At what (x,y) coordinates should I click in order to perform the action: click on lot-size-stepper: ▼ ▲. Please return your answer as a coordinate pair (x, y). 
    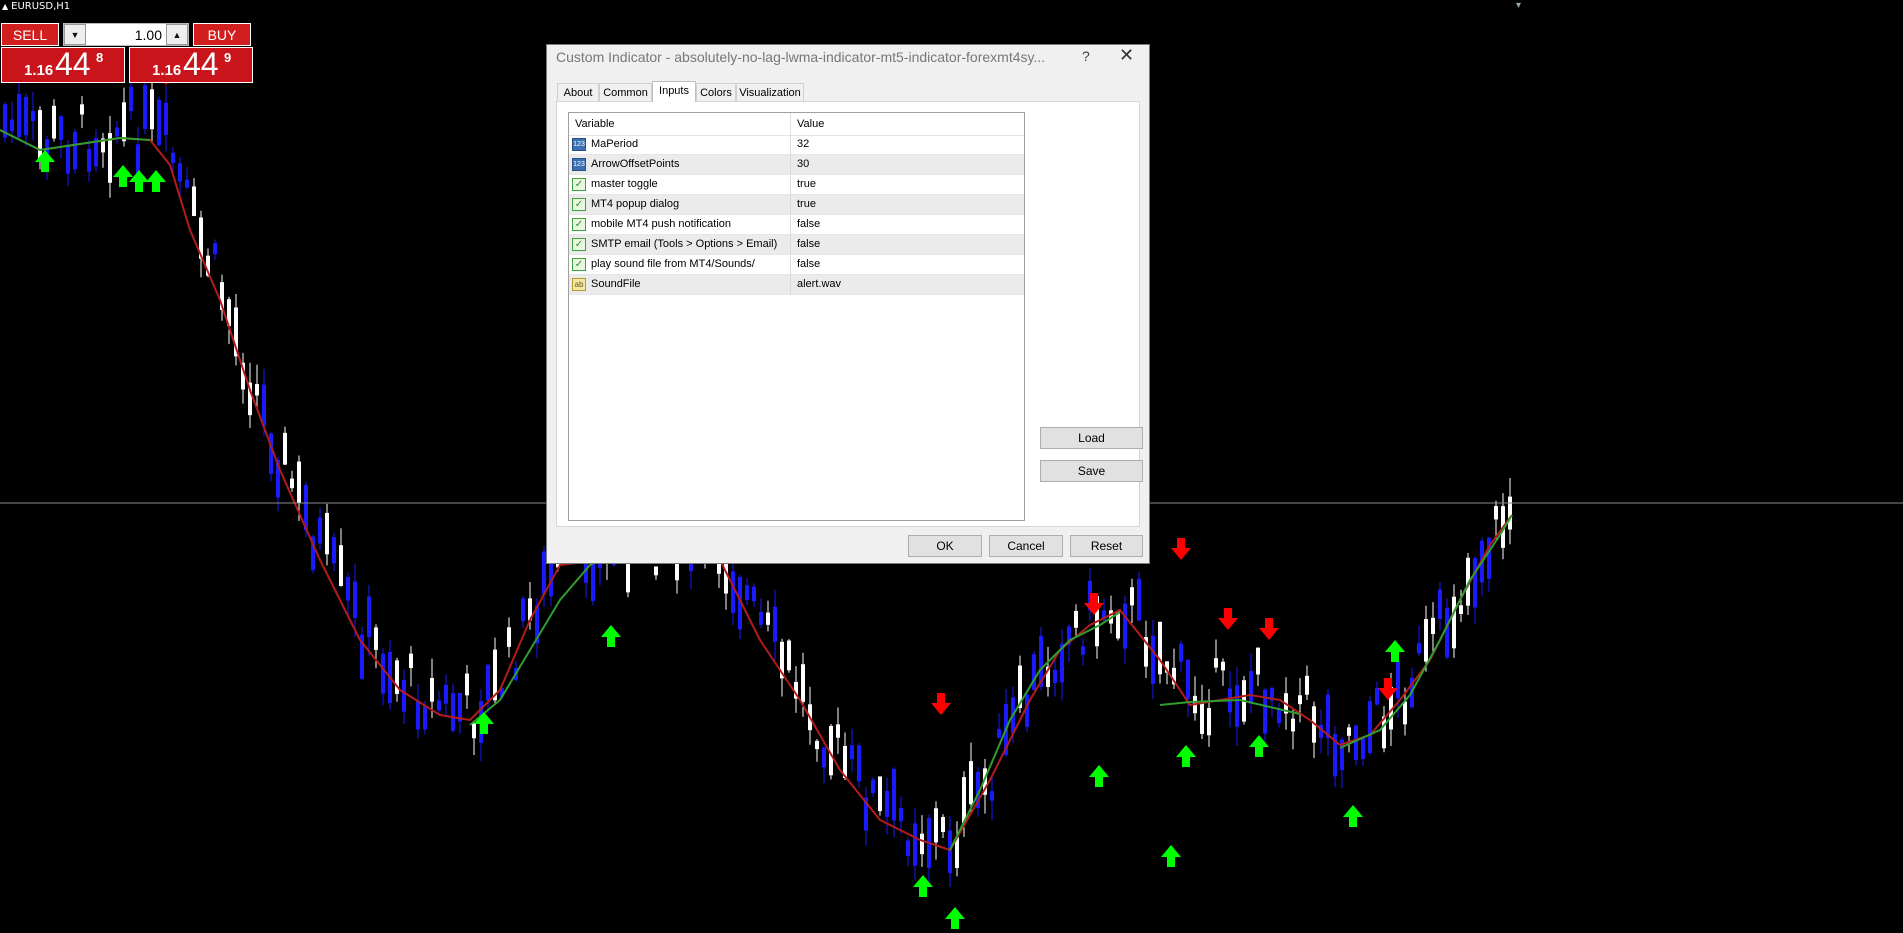
    Looking at the image, I should click on (126, 34).